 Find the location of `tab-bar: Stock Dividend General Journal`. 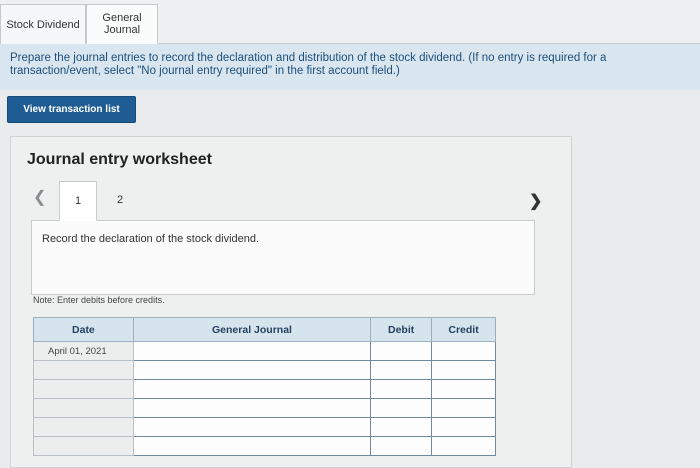

tab-bar: Stock Dividend General Journal is located at coordinates (350, 22).